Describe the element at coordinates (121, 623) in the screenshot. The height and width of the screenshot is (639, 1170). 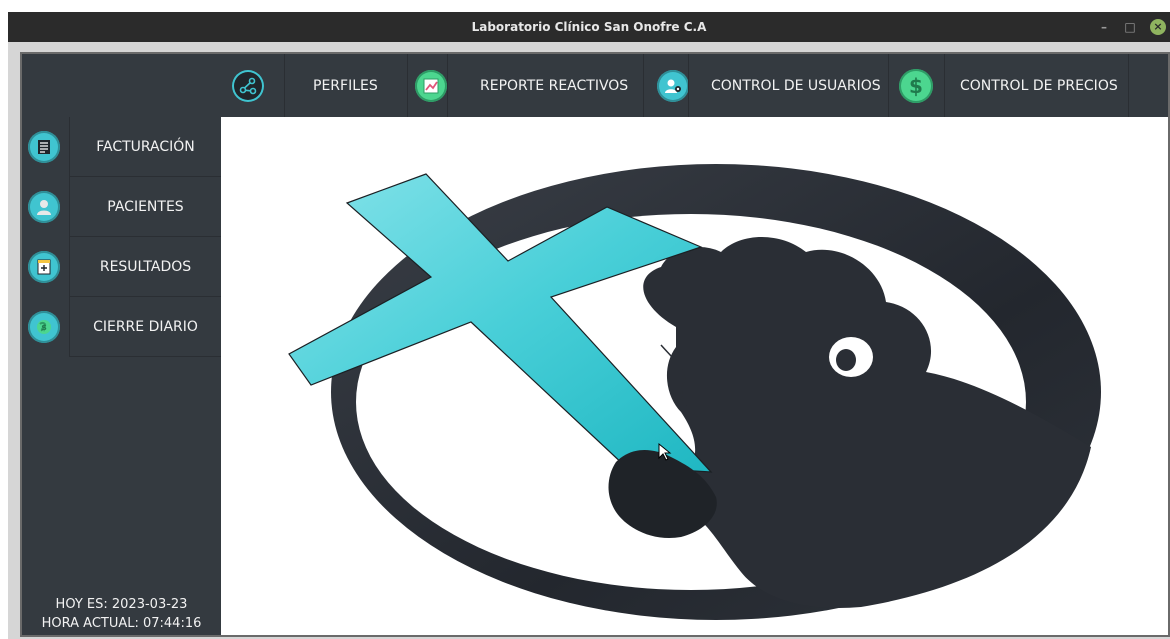
I see `current-time: HORA ACTUAL: 07:44:16` at that location.